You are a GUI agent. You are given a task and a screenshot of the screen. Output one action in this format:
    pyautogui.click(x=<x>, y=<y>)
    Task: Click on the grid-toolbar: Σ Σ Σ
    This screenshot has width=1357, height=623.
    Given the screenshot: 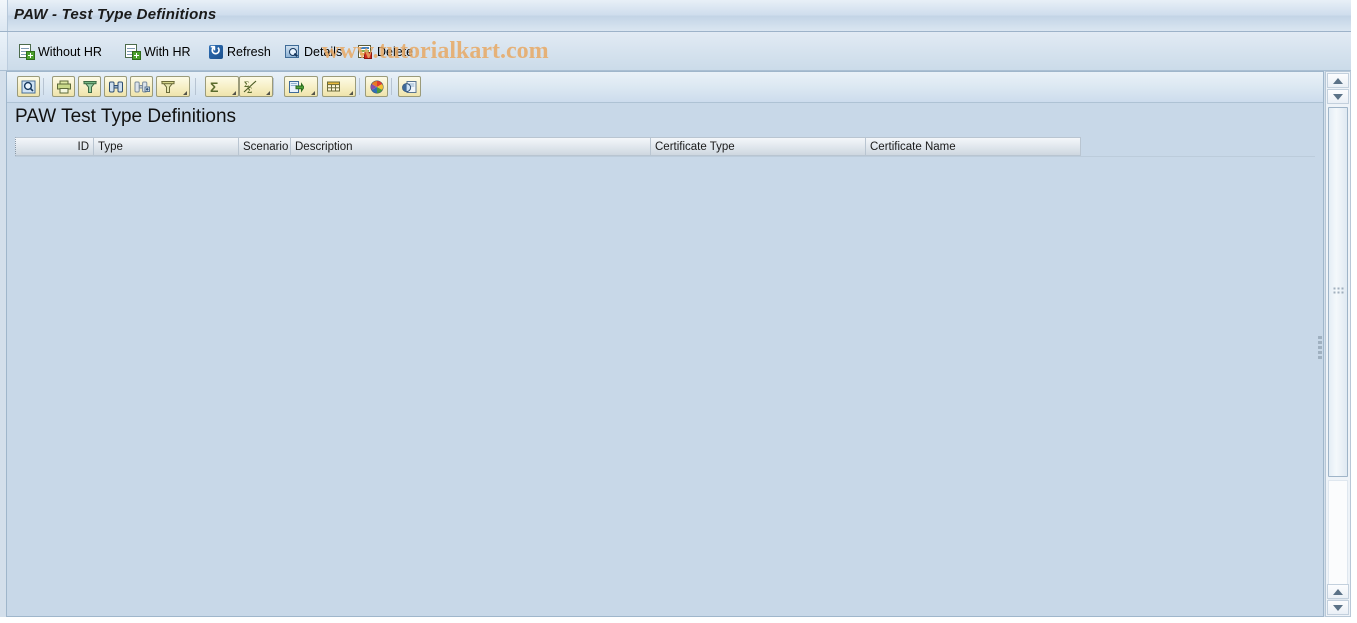 What is the action you would take?
    pyautogui.click(x=665, y=87)
    